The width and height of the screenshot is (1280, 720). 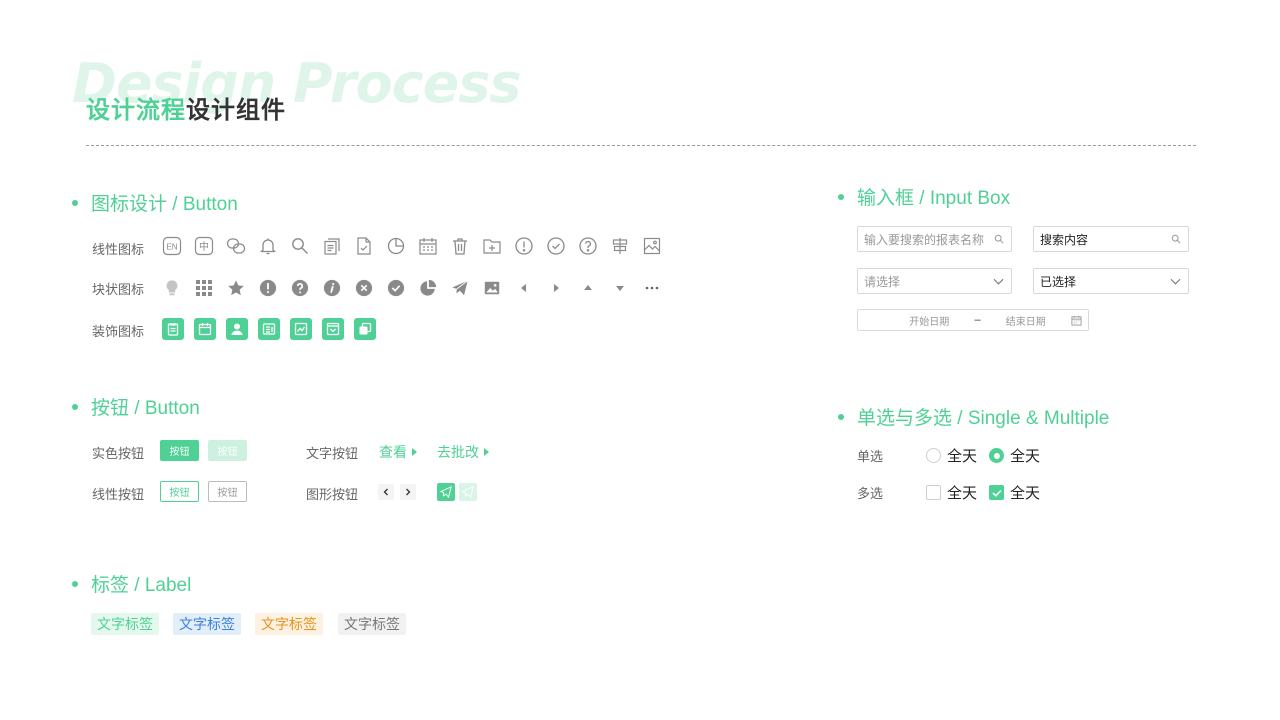 What do you see at coordinates (934, 281) in the screenshot?
I see `select-empty: 请选择` at bounding box center [934, 281].